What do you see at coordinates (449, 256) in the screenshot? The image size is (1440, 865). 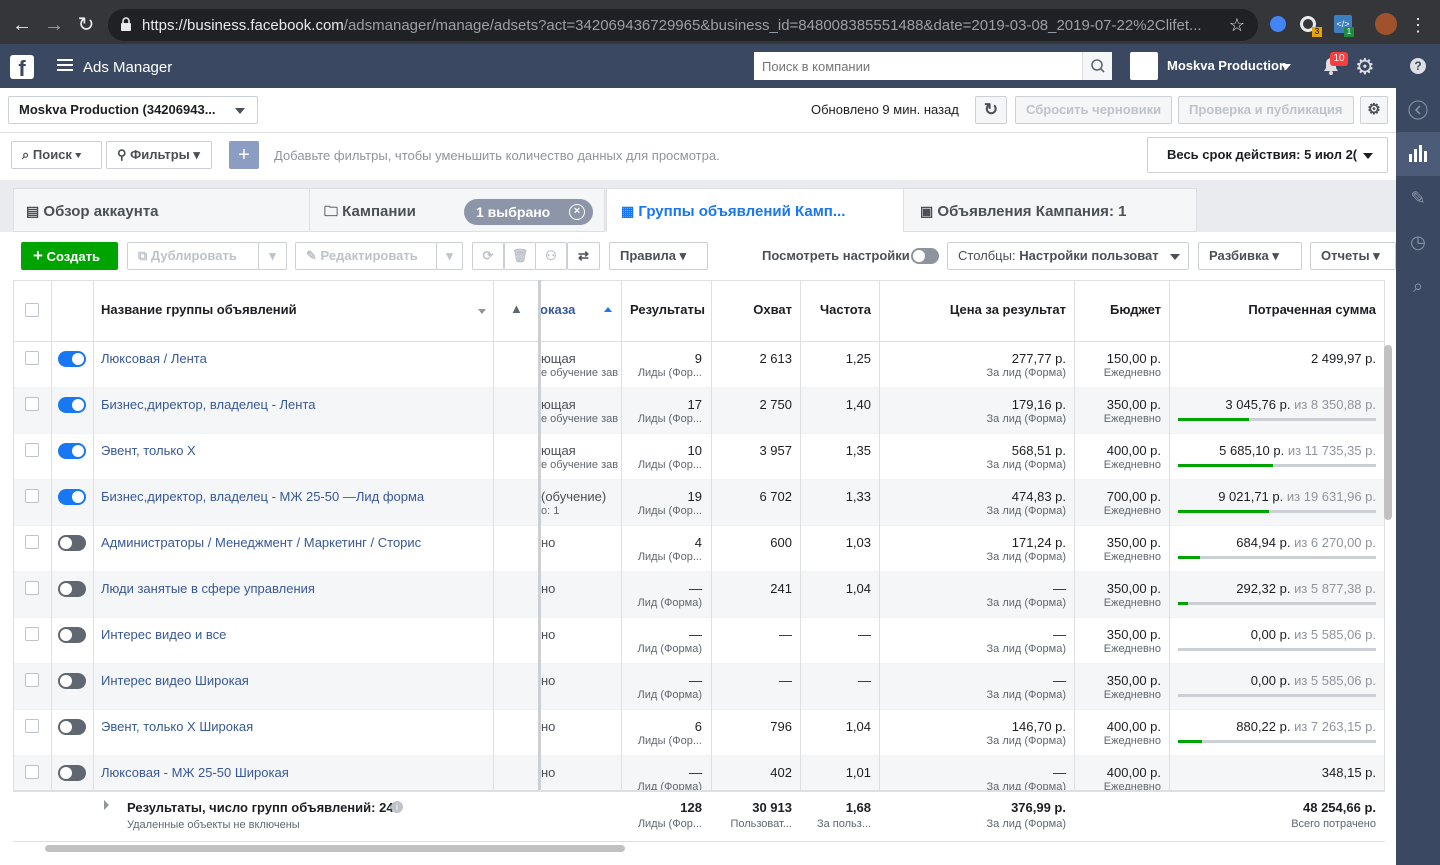 I see `edit-dropdown: ▾` at bounding box center [449, 256].